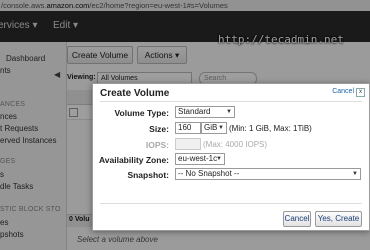  What do you see at coordinates (338, 219) in the screenshot?
I see `yes-create-button: Yes, Create` at bounding box center [338, 219].